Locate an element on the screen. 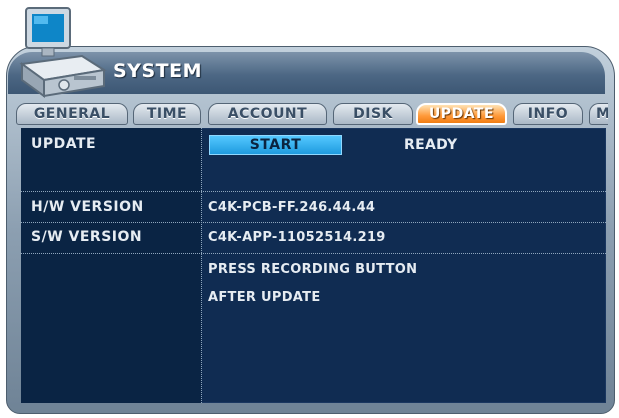 The width and height of the screenshot is (619, 418). column-divider is located at coordinates (202, 265).